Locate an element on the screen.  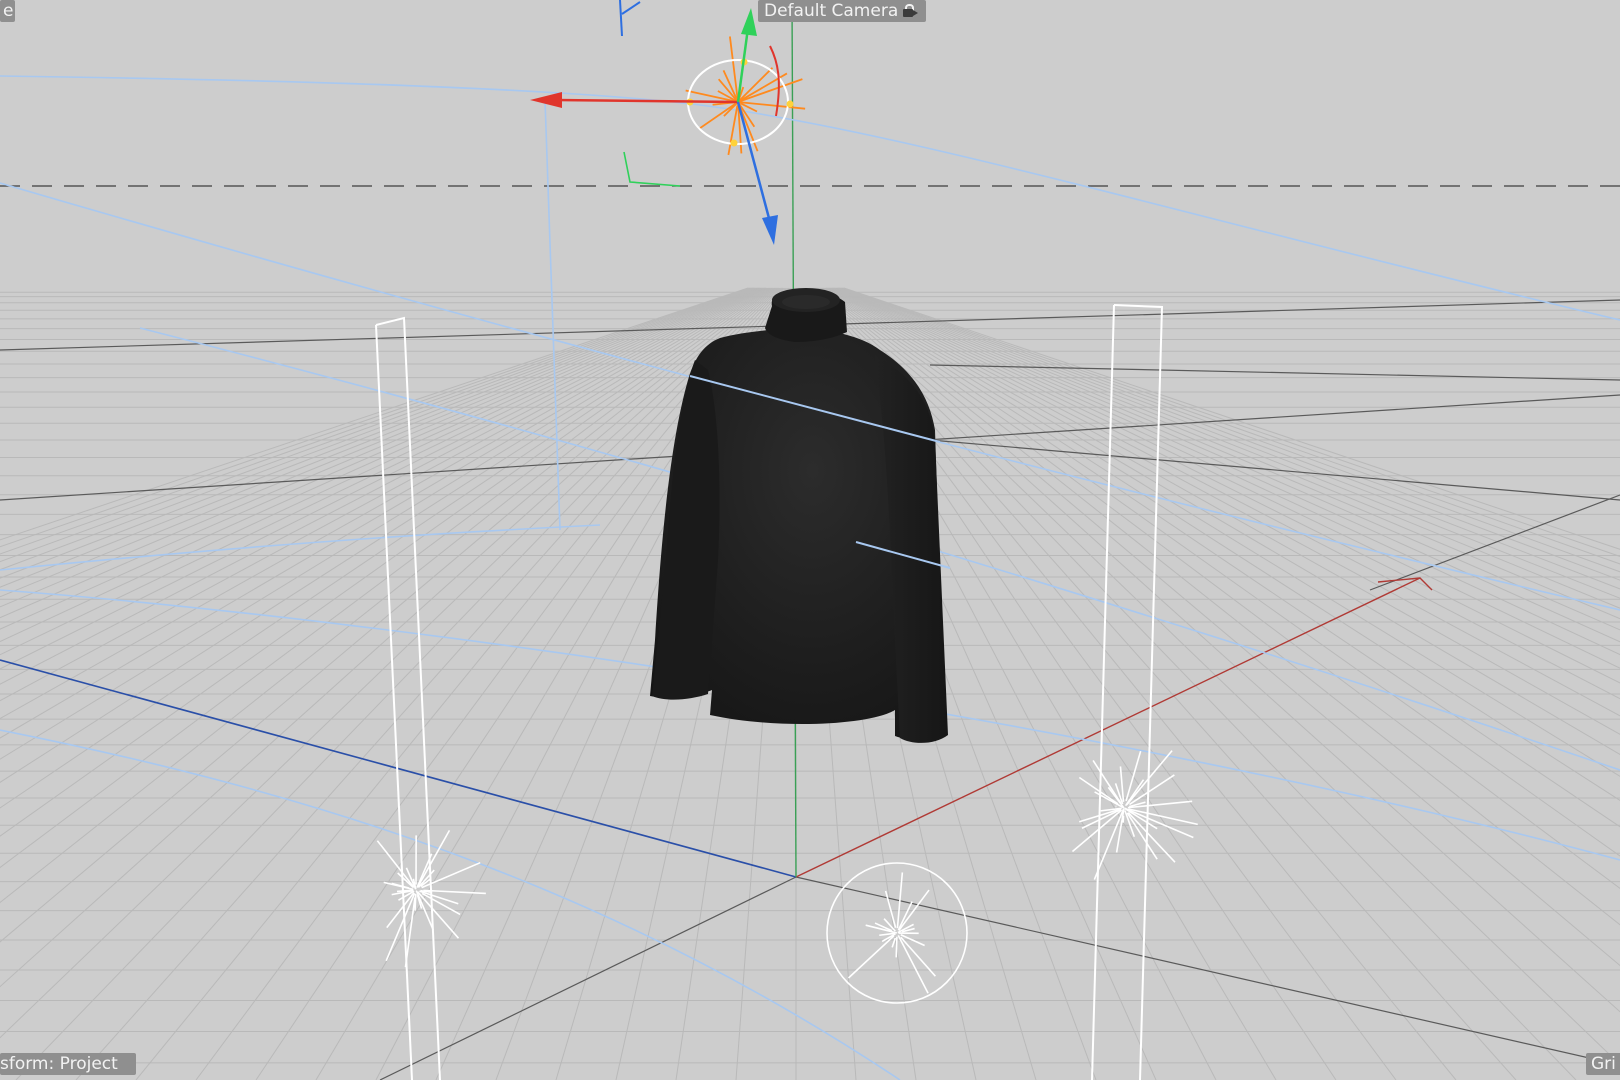
transform-status: sform: Project is located at coordinates (68, 1064).